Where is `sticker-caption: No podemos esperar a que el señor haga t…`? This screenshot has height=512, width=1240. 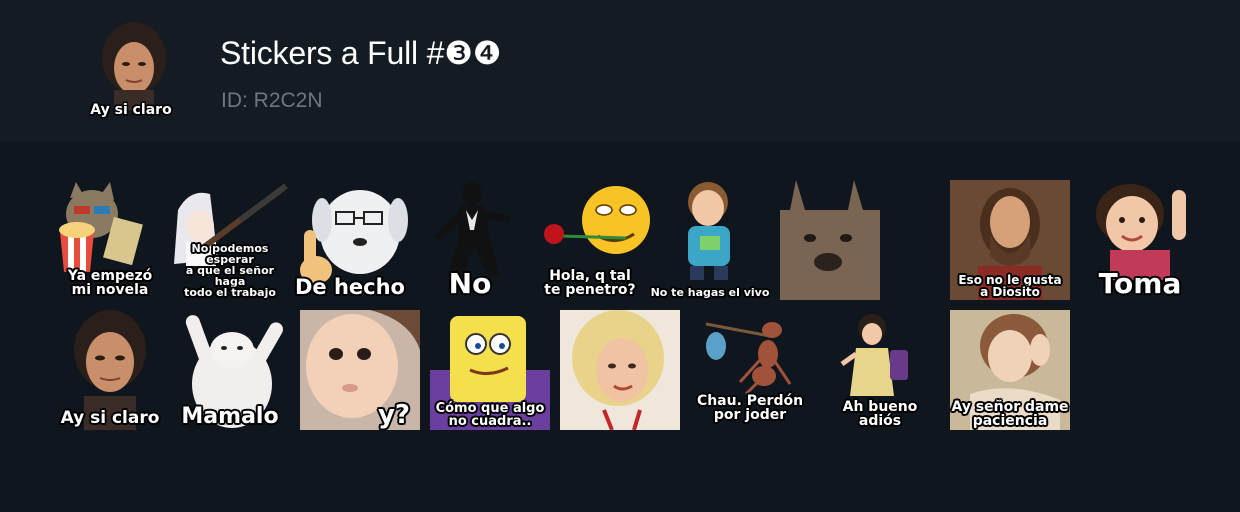 sticker-caption: No podemos esperar a que el señor haga t… is located at coordinates (230, 270).